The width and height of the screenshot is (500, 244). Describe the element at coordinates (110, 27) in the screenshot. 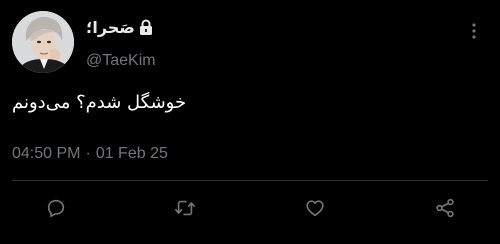

I see `display-name: صَحرا؛` at that location.